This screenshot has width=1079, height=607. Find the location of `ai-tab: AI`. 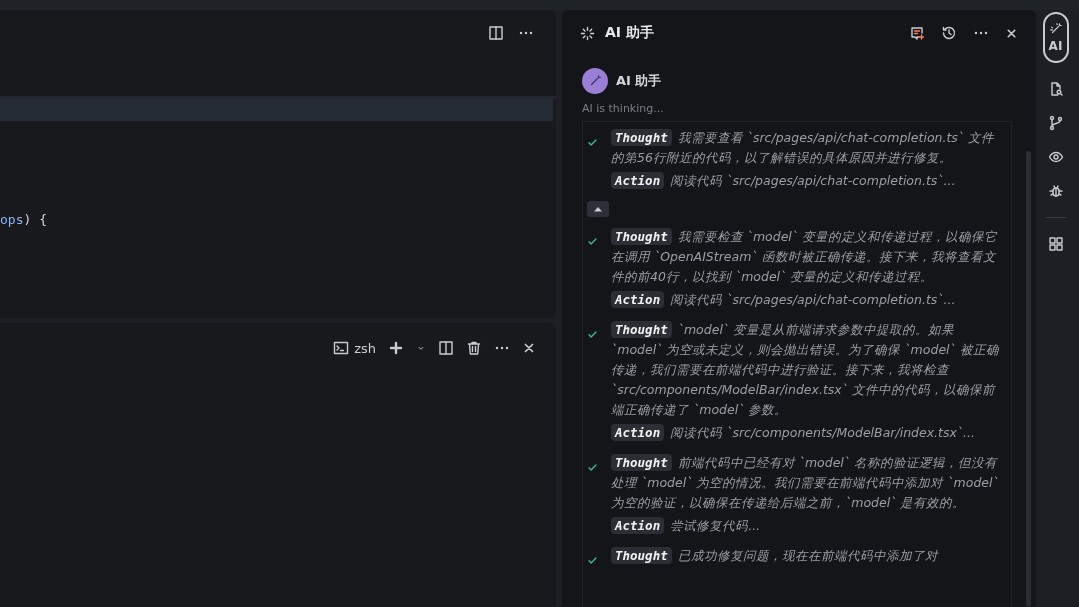

ai-tab: AI is located at coordinates (1055, 37).